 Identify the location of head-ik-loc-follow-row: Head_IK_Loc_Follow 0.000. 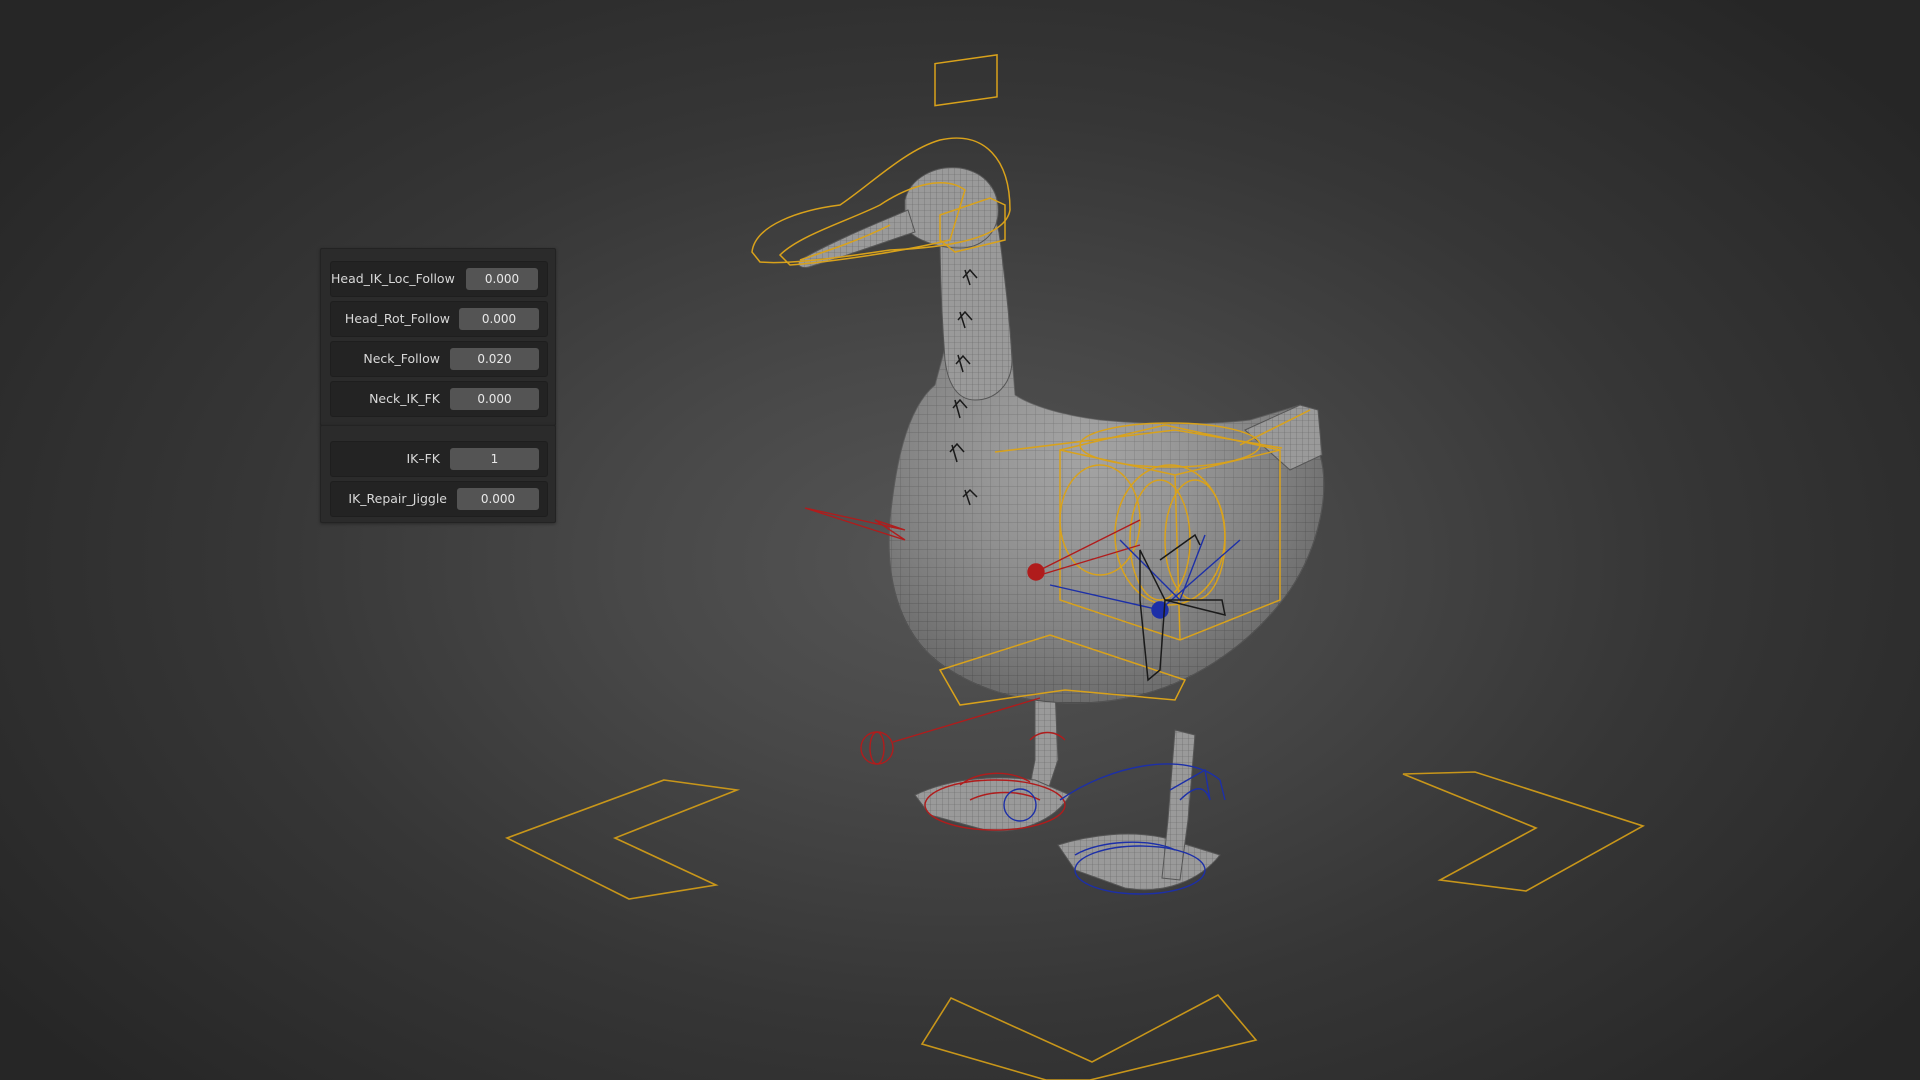
(439, 279).